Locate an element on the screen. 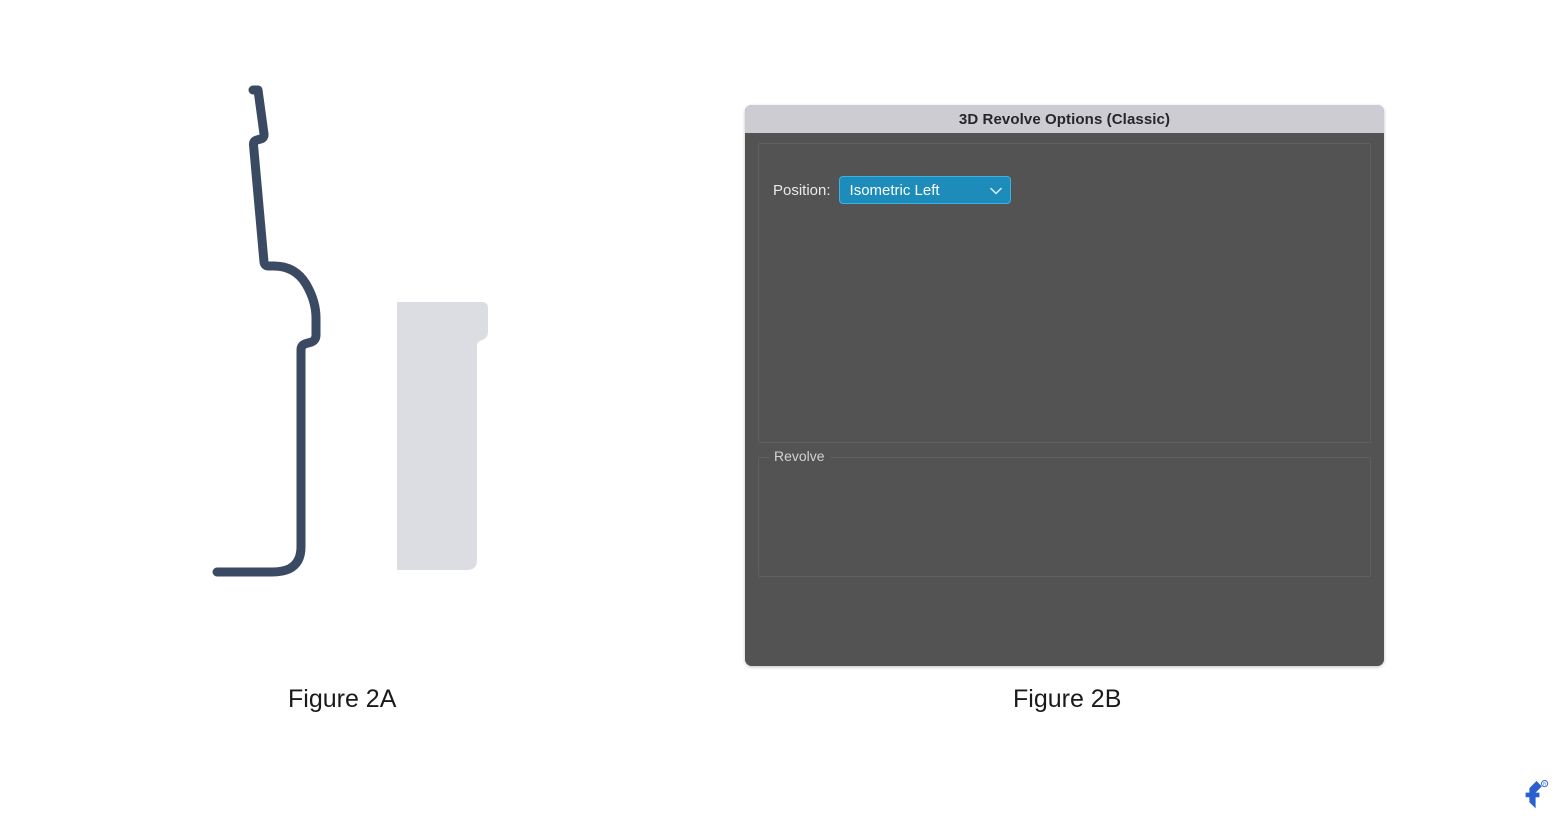 This screenshot has height=822, width=1560. revolve-group-panel: Revolve is located at coordinates (1064, 512).